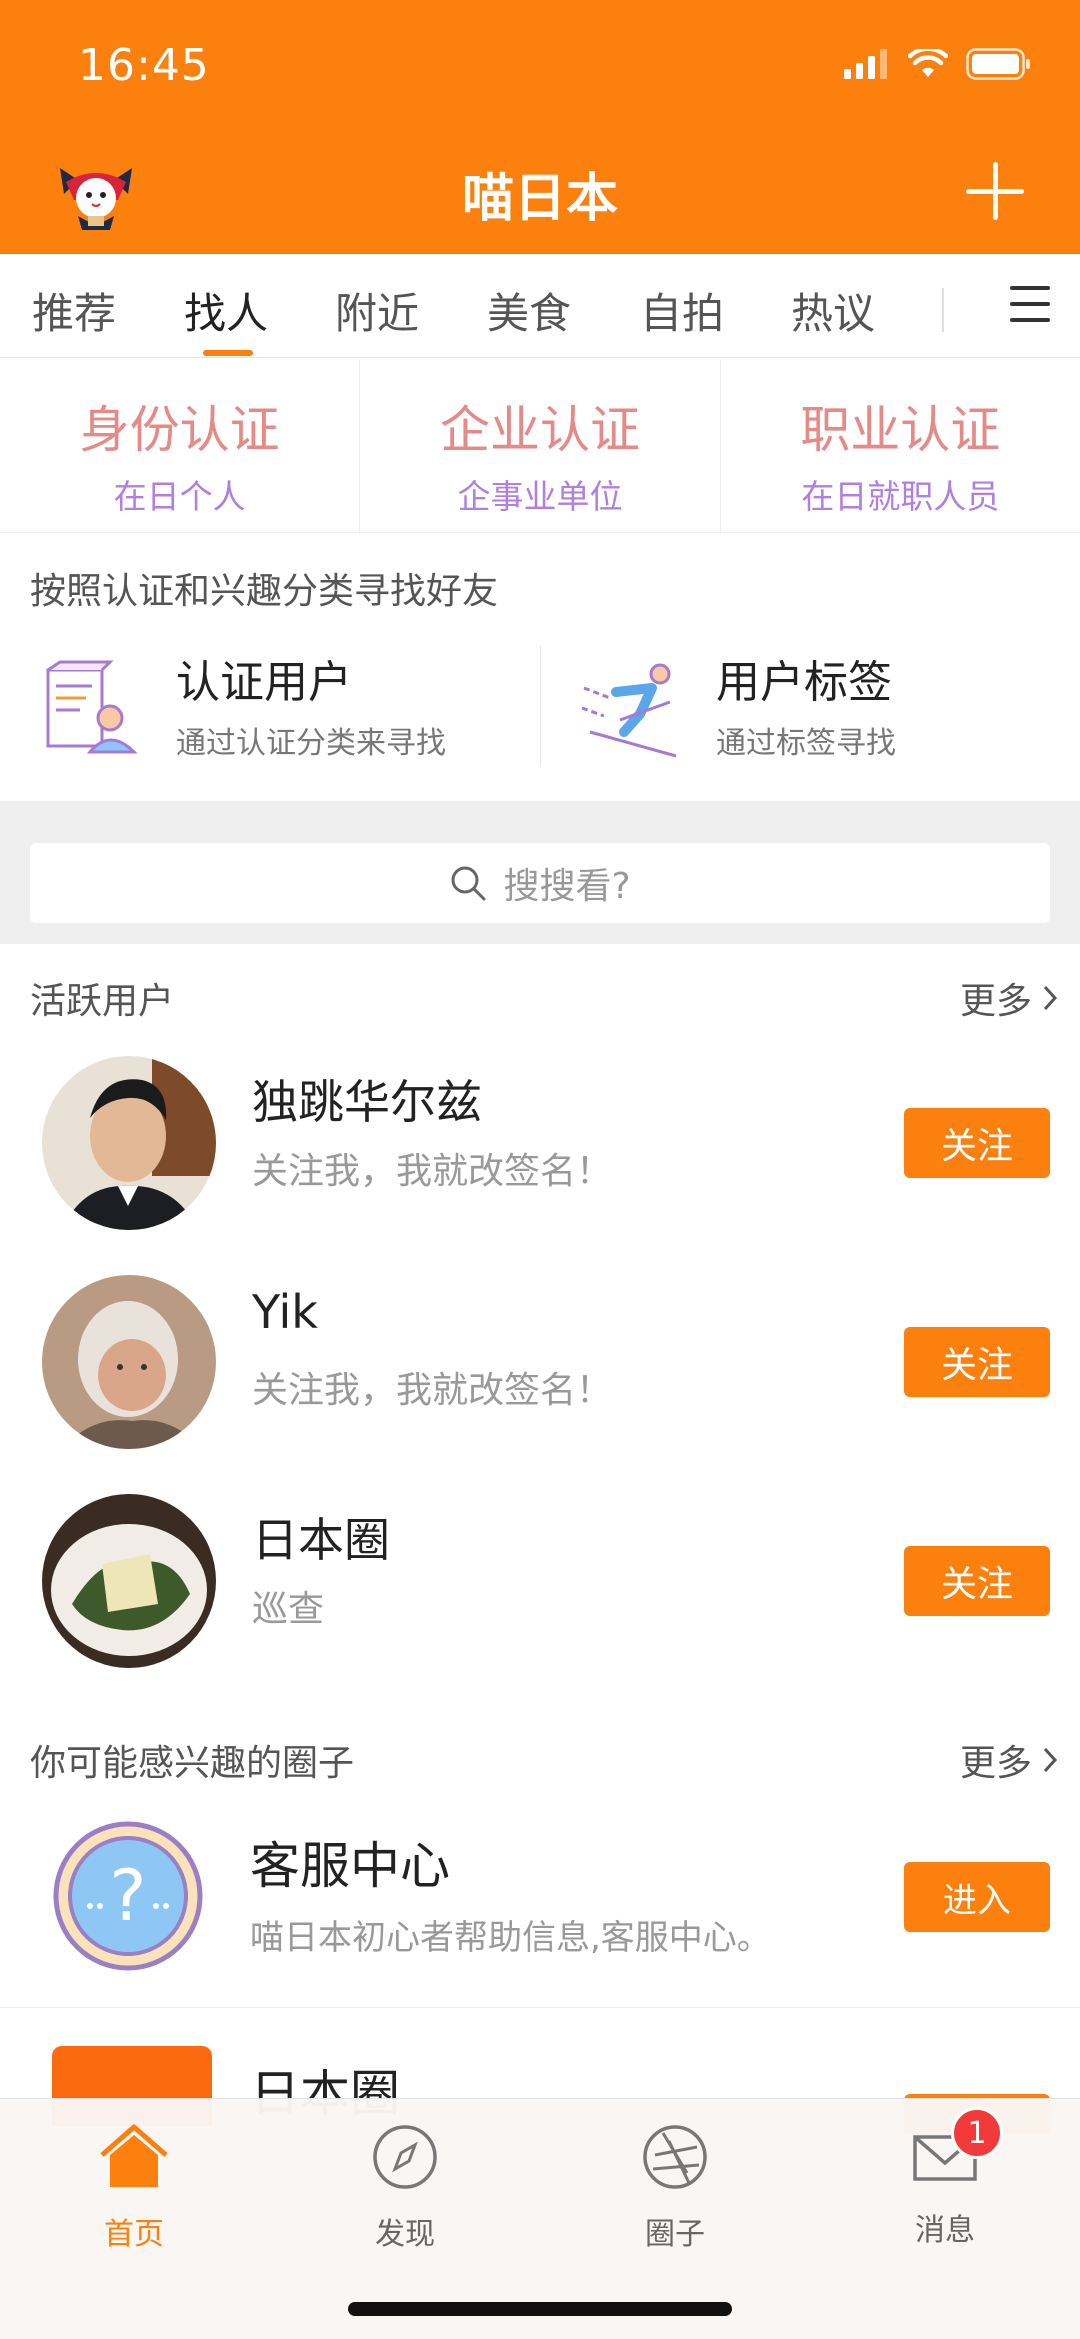 The height and width of the screenshot is (2339, 1080). Describe the element at coordinates (468, 883) in the screenshot. I see `search-icon` at that location.